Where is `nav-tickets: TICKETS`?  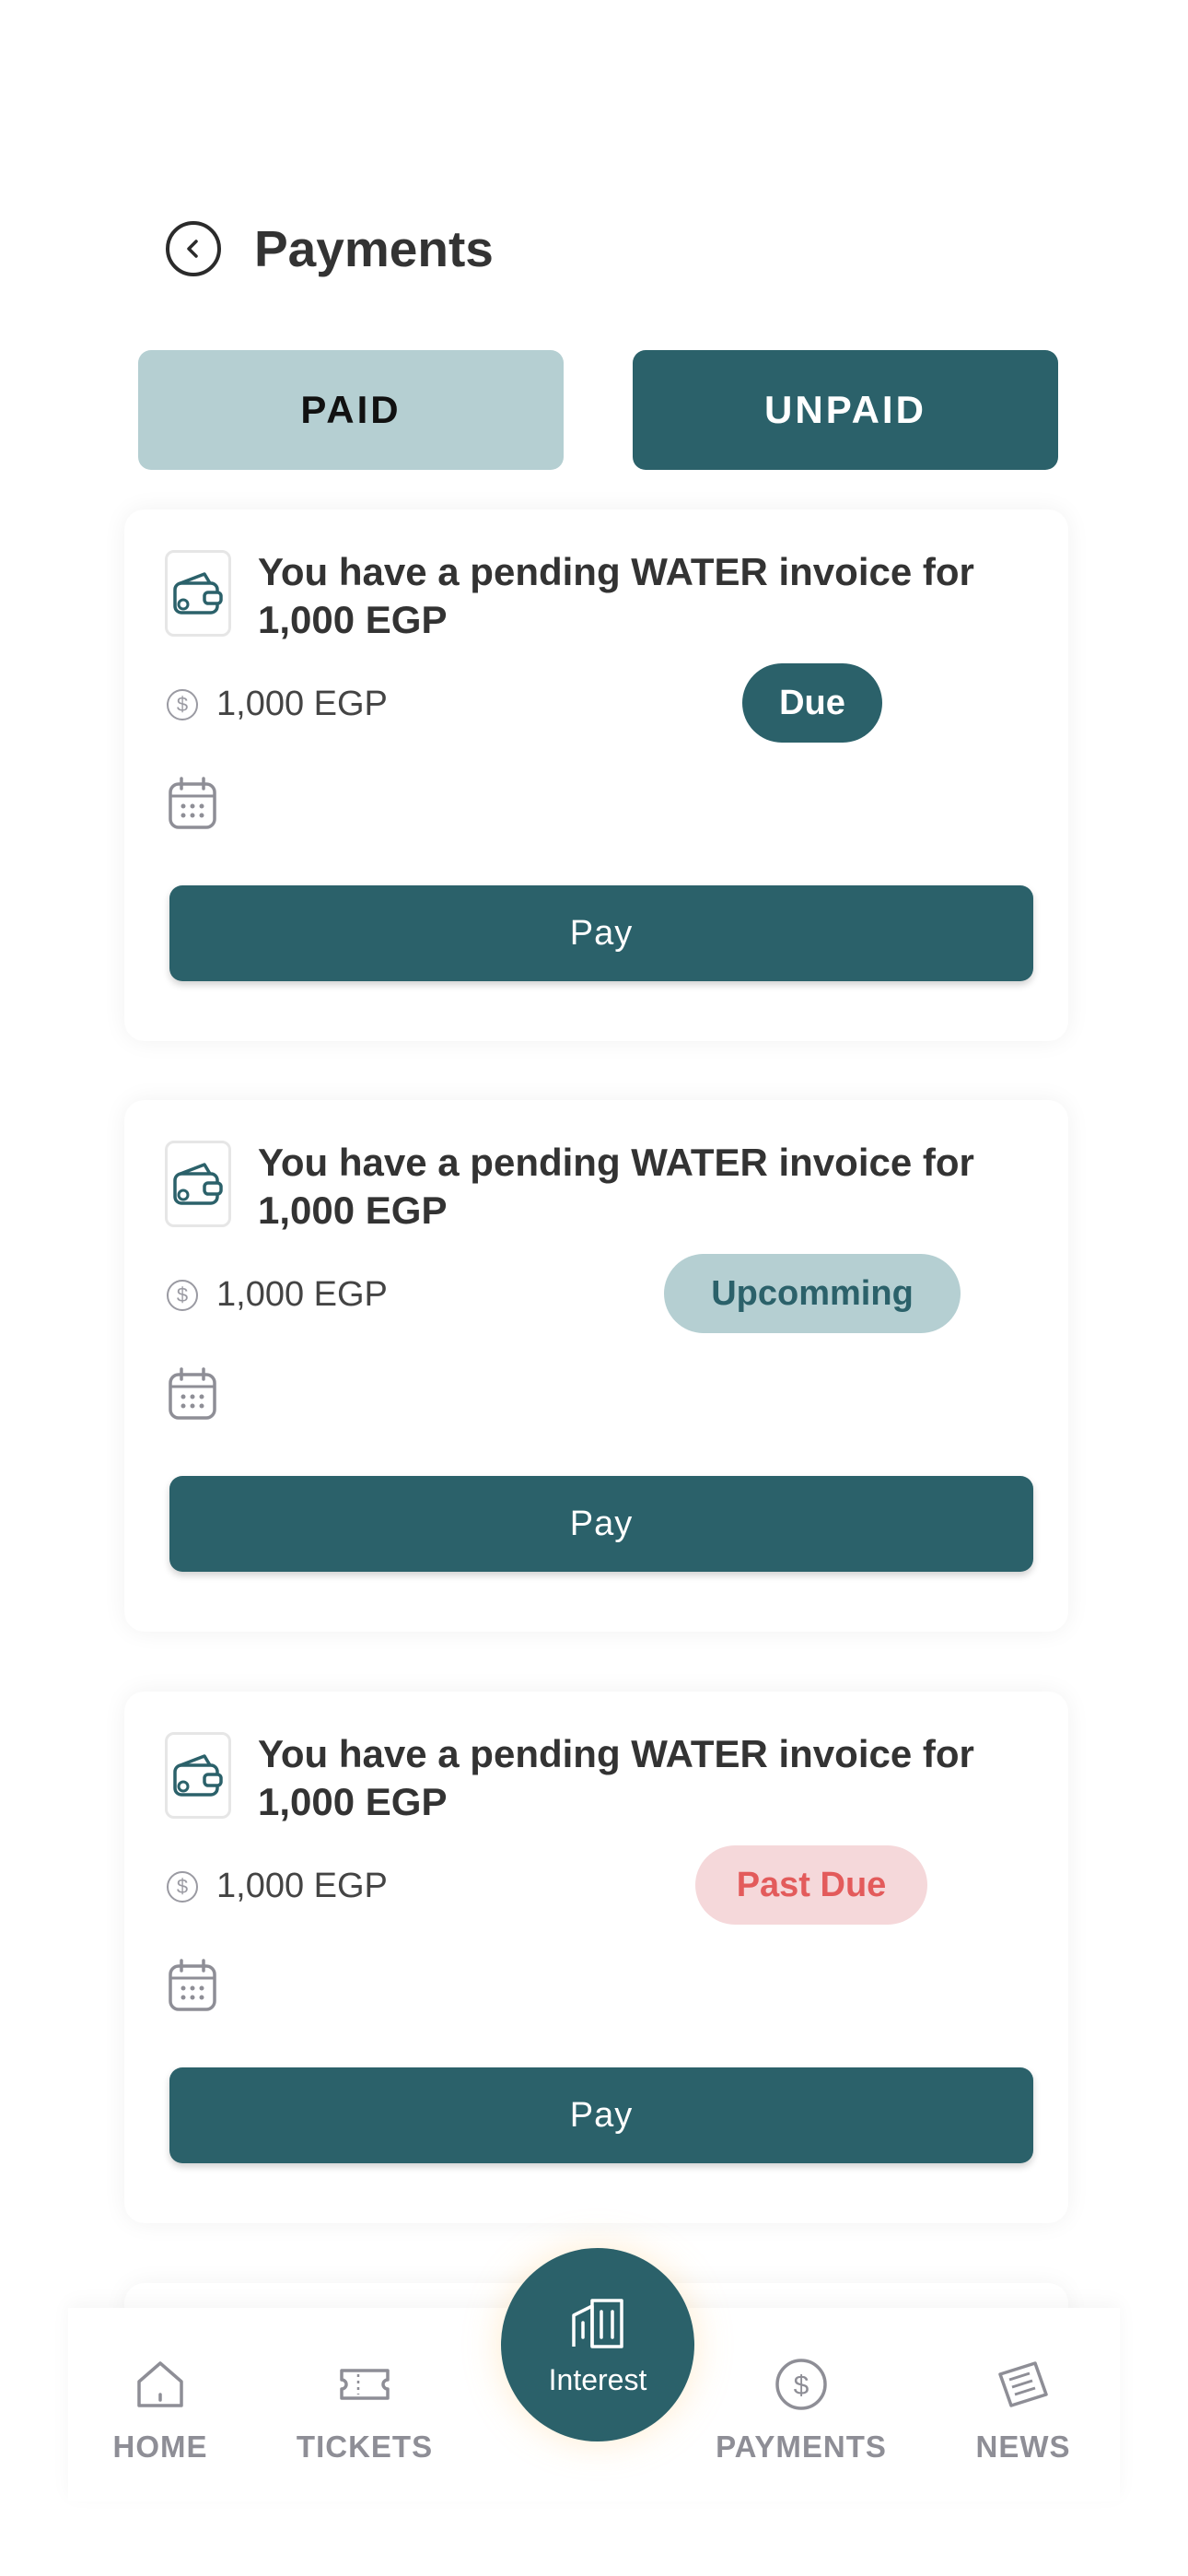 nav-tickets: TICKETS is located at coordinates (365, 2409).